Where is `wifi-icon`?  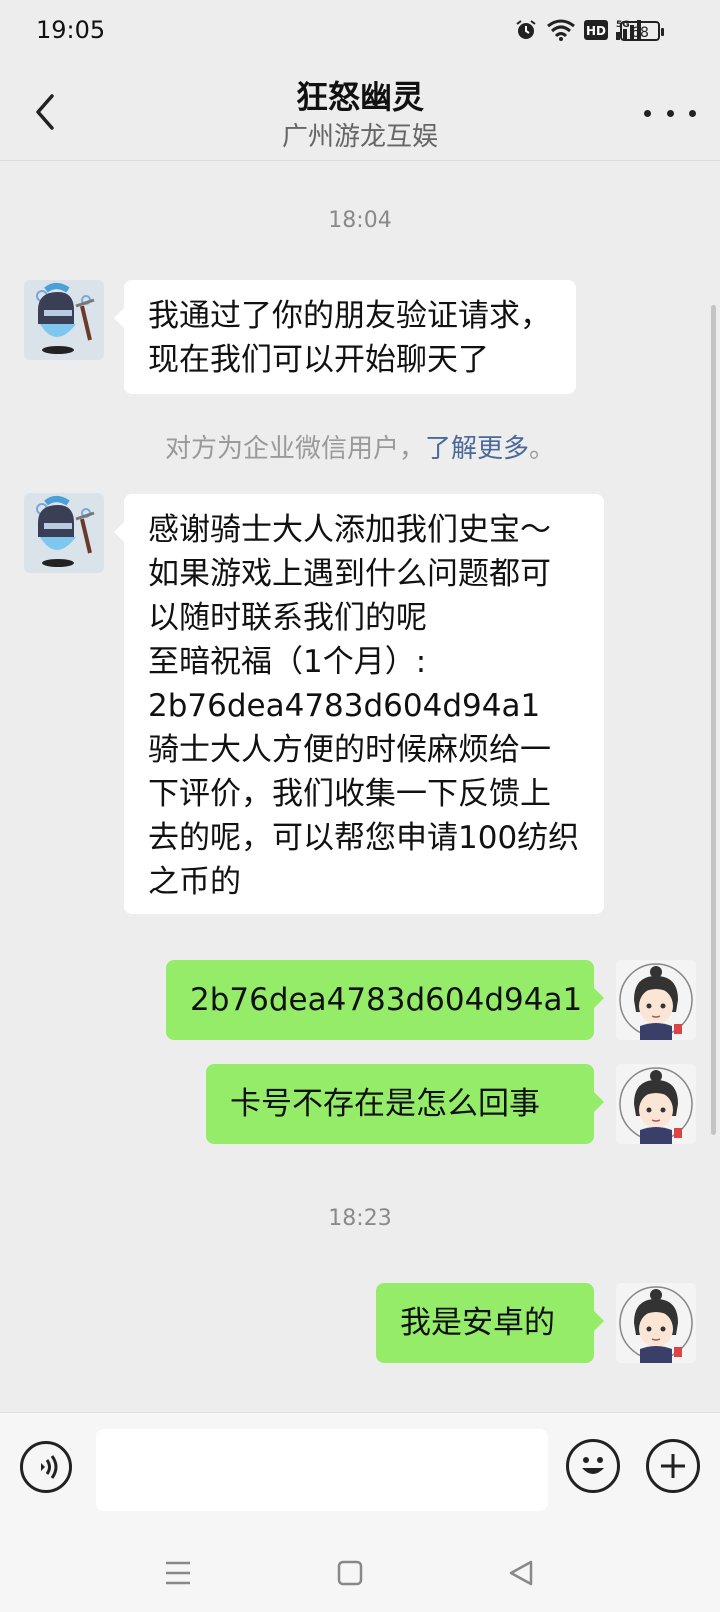 wifi-icon is located at coordinates (561, 30).